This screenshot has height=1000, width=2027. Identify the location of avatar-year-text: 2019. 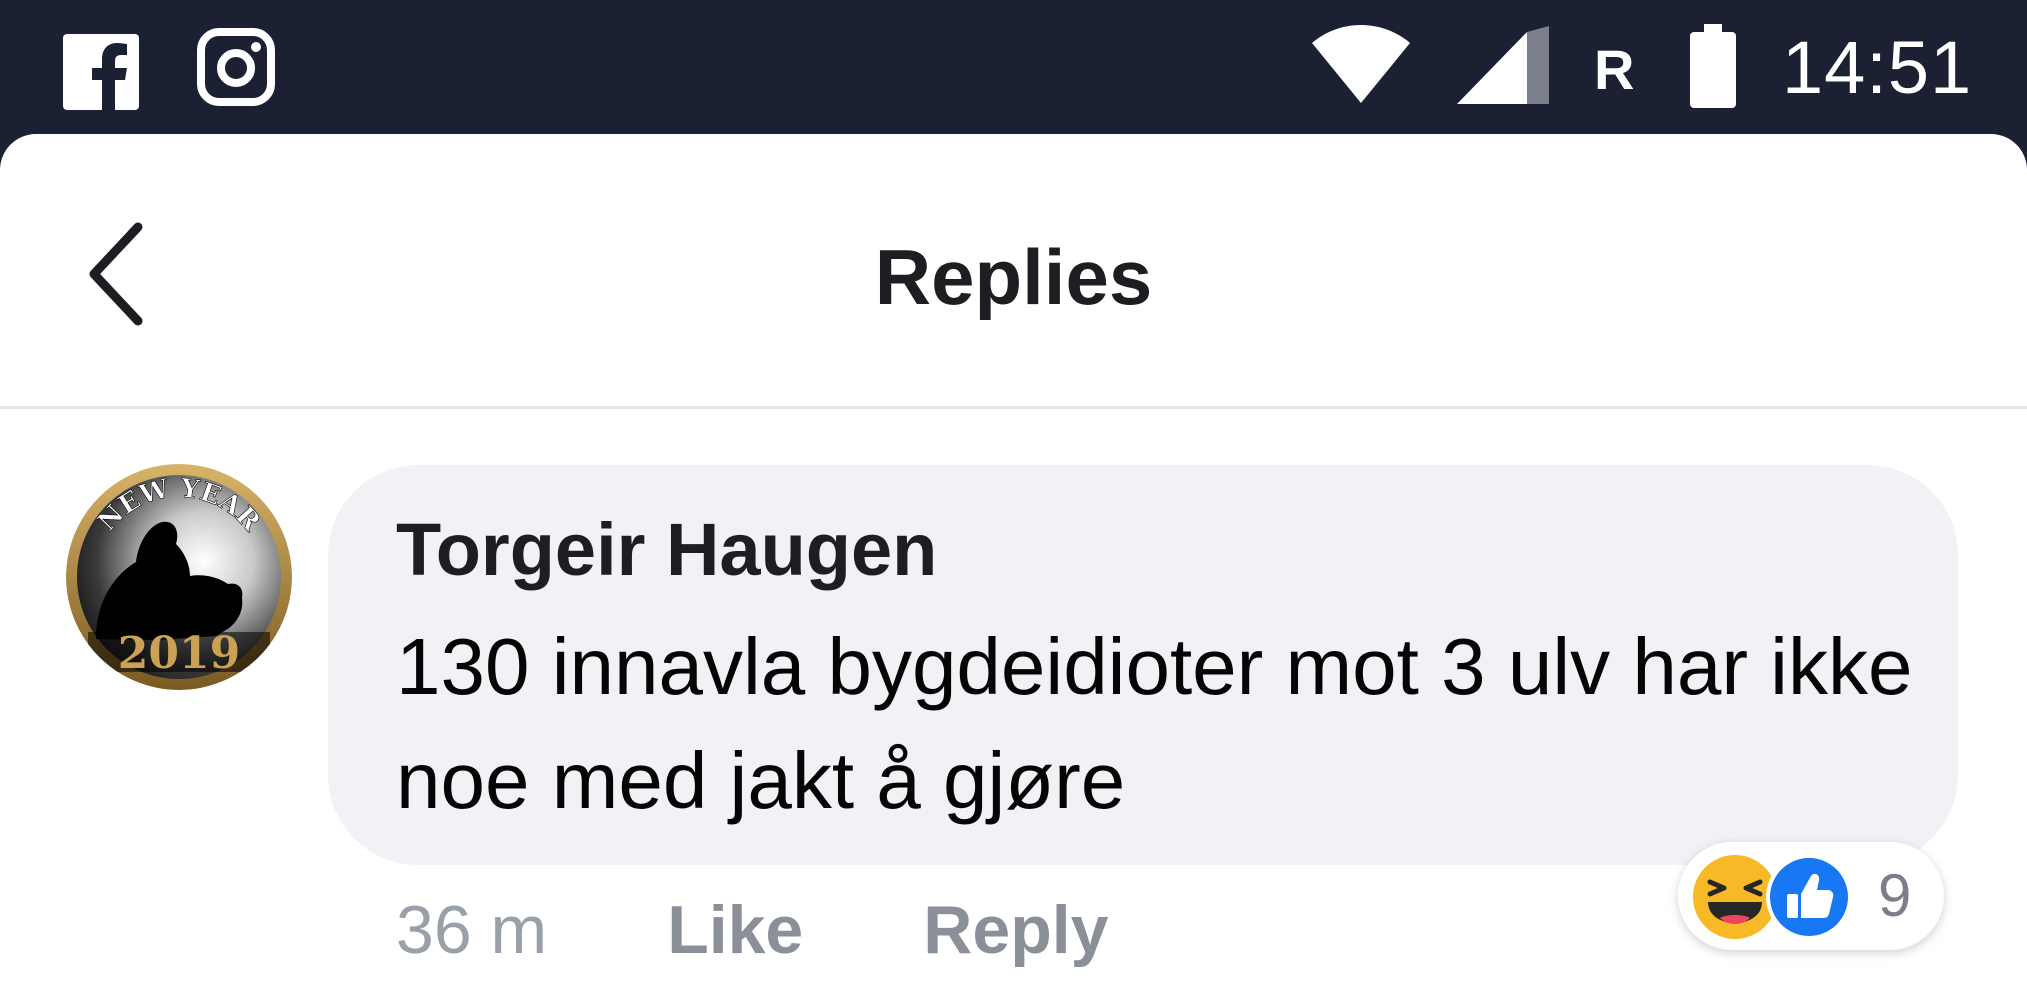
(179, 653).